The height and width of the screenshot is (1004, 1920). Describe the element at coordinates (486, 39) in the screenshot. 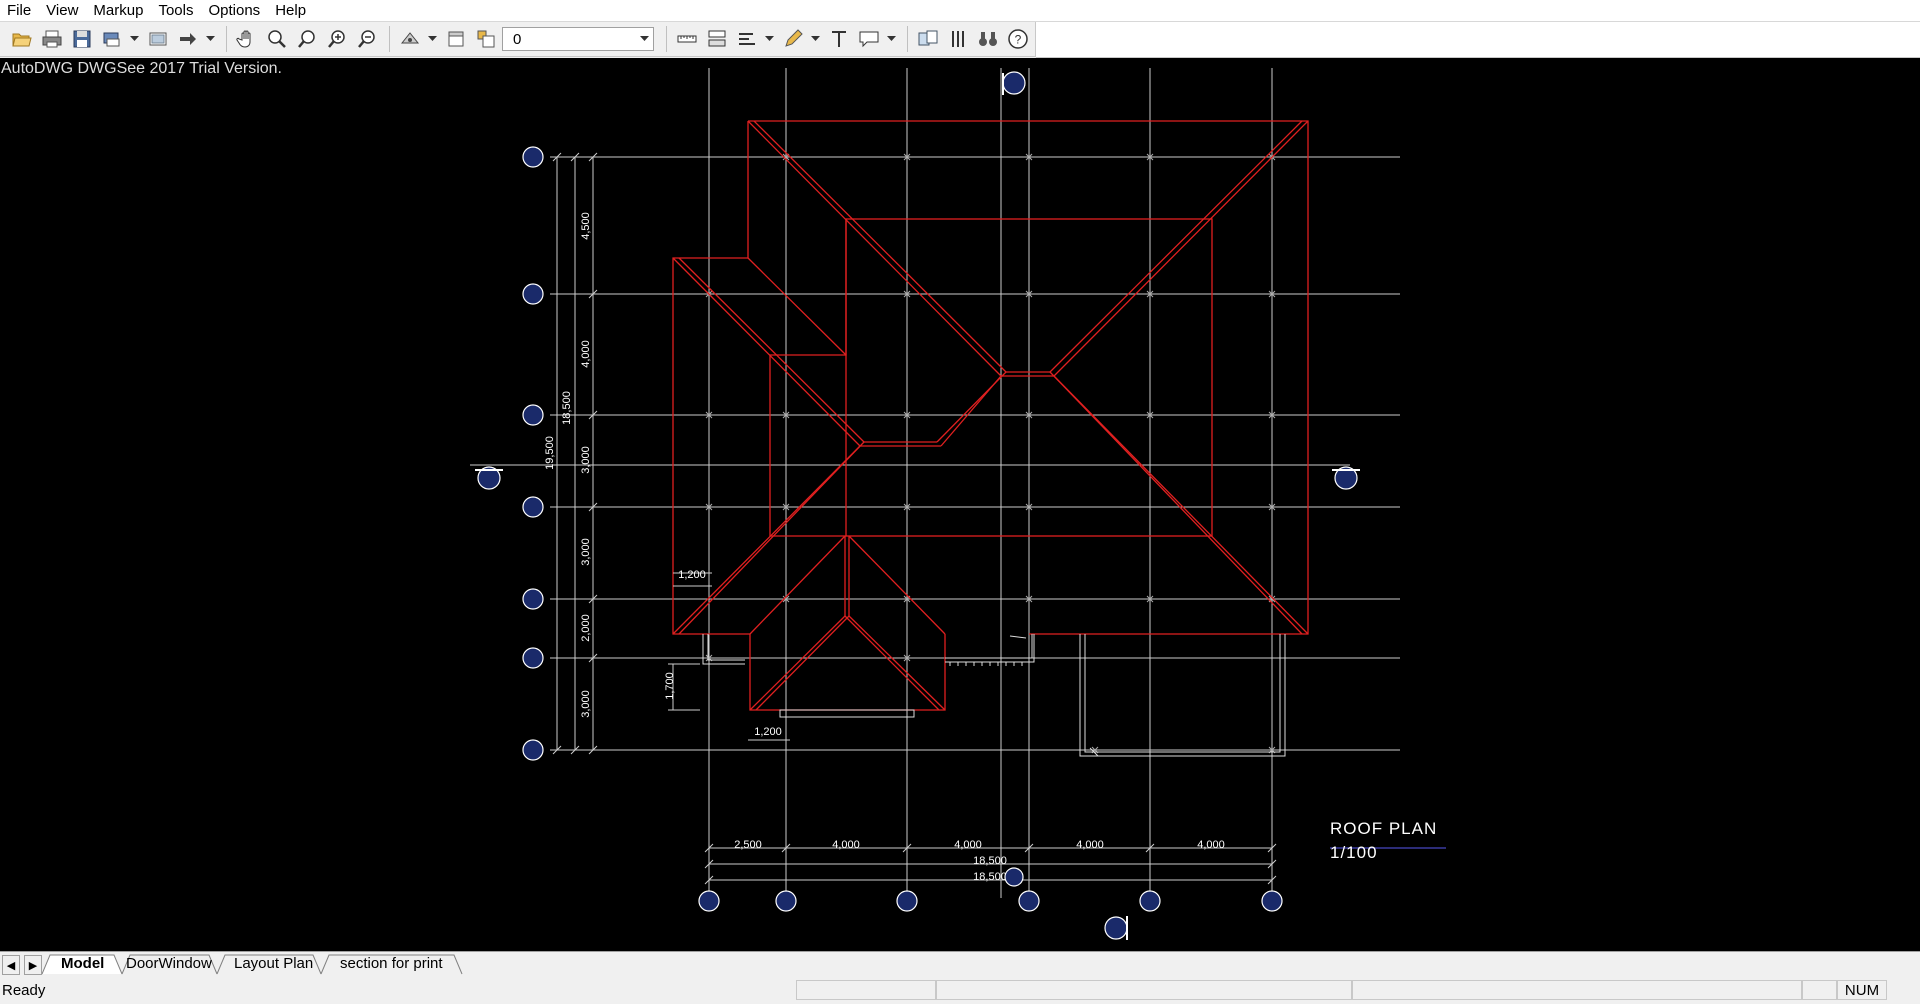

I see `color-icon` at that location.